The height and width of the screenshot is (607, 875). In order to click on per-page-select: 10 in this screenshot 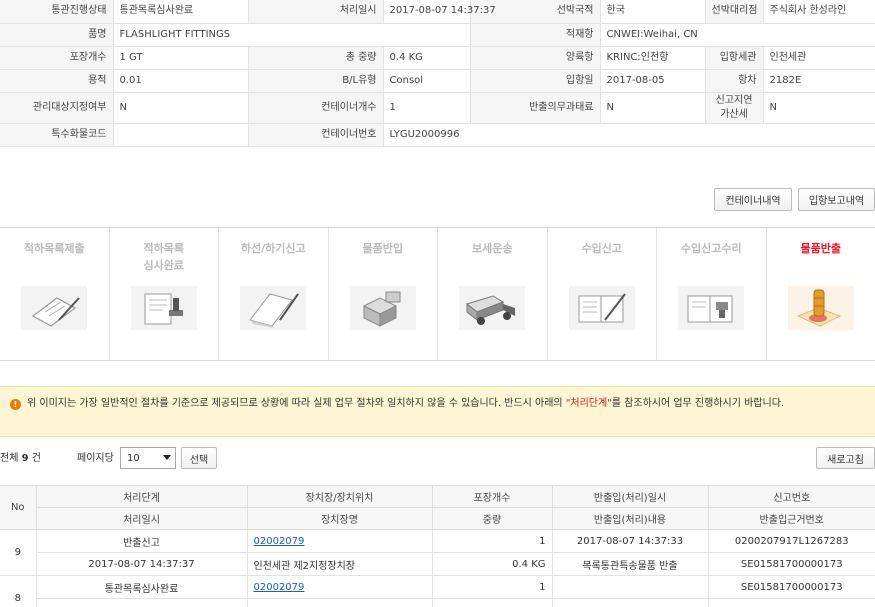, I will do `click(148, 458)`.